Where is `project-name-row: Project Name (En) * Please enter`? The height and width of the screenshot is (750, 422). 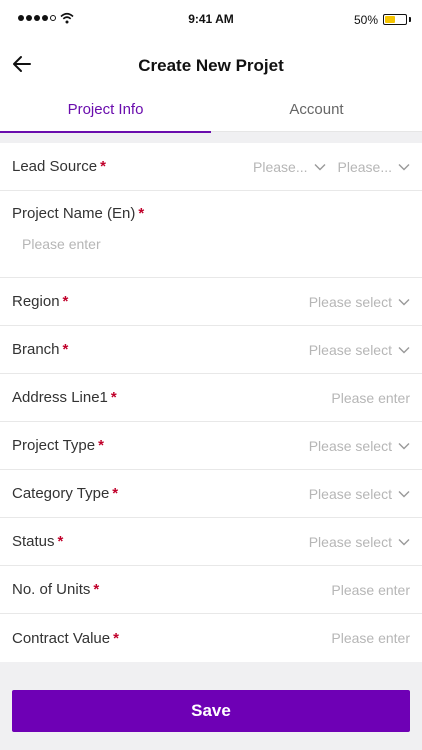 project-name-row: Project Name (En) * Please enter is located at coordinates (211, 234).